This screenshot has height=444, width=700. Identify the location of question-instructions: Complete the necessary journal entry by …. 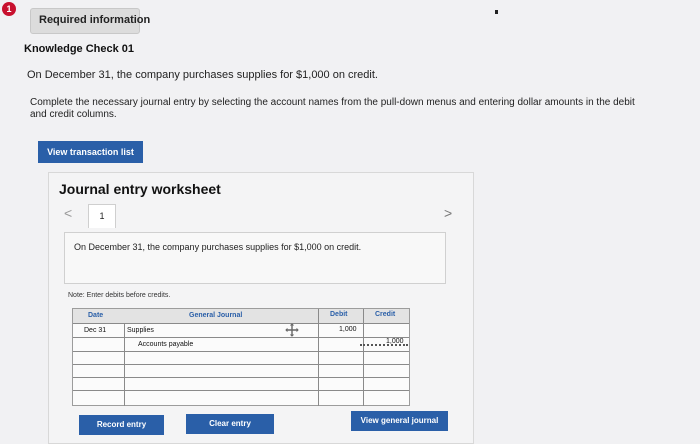
(332, 108).